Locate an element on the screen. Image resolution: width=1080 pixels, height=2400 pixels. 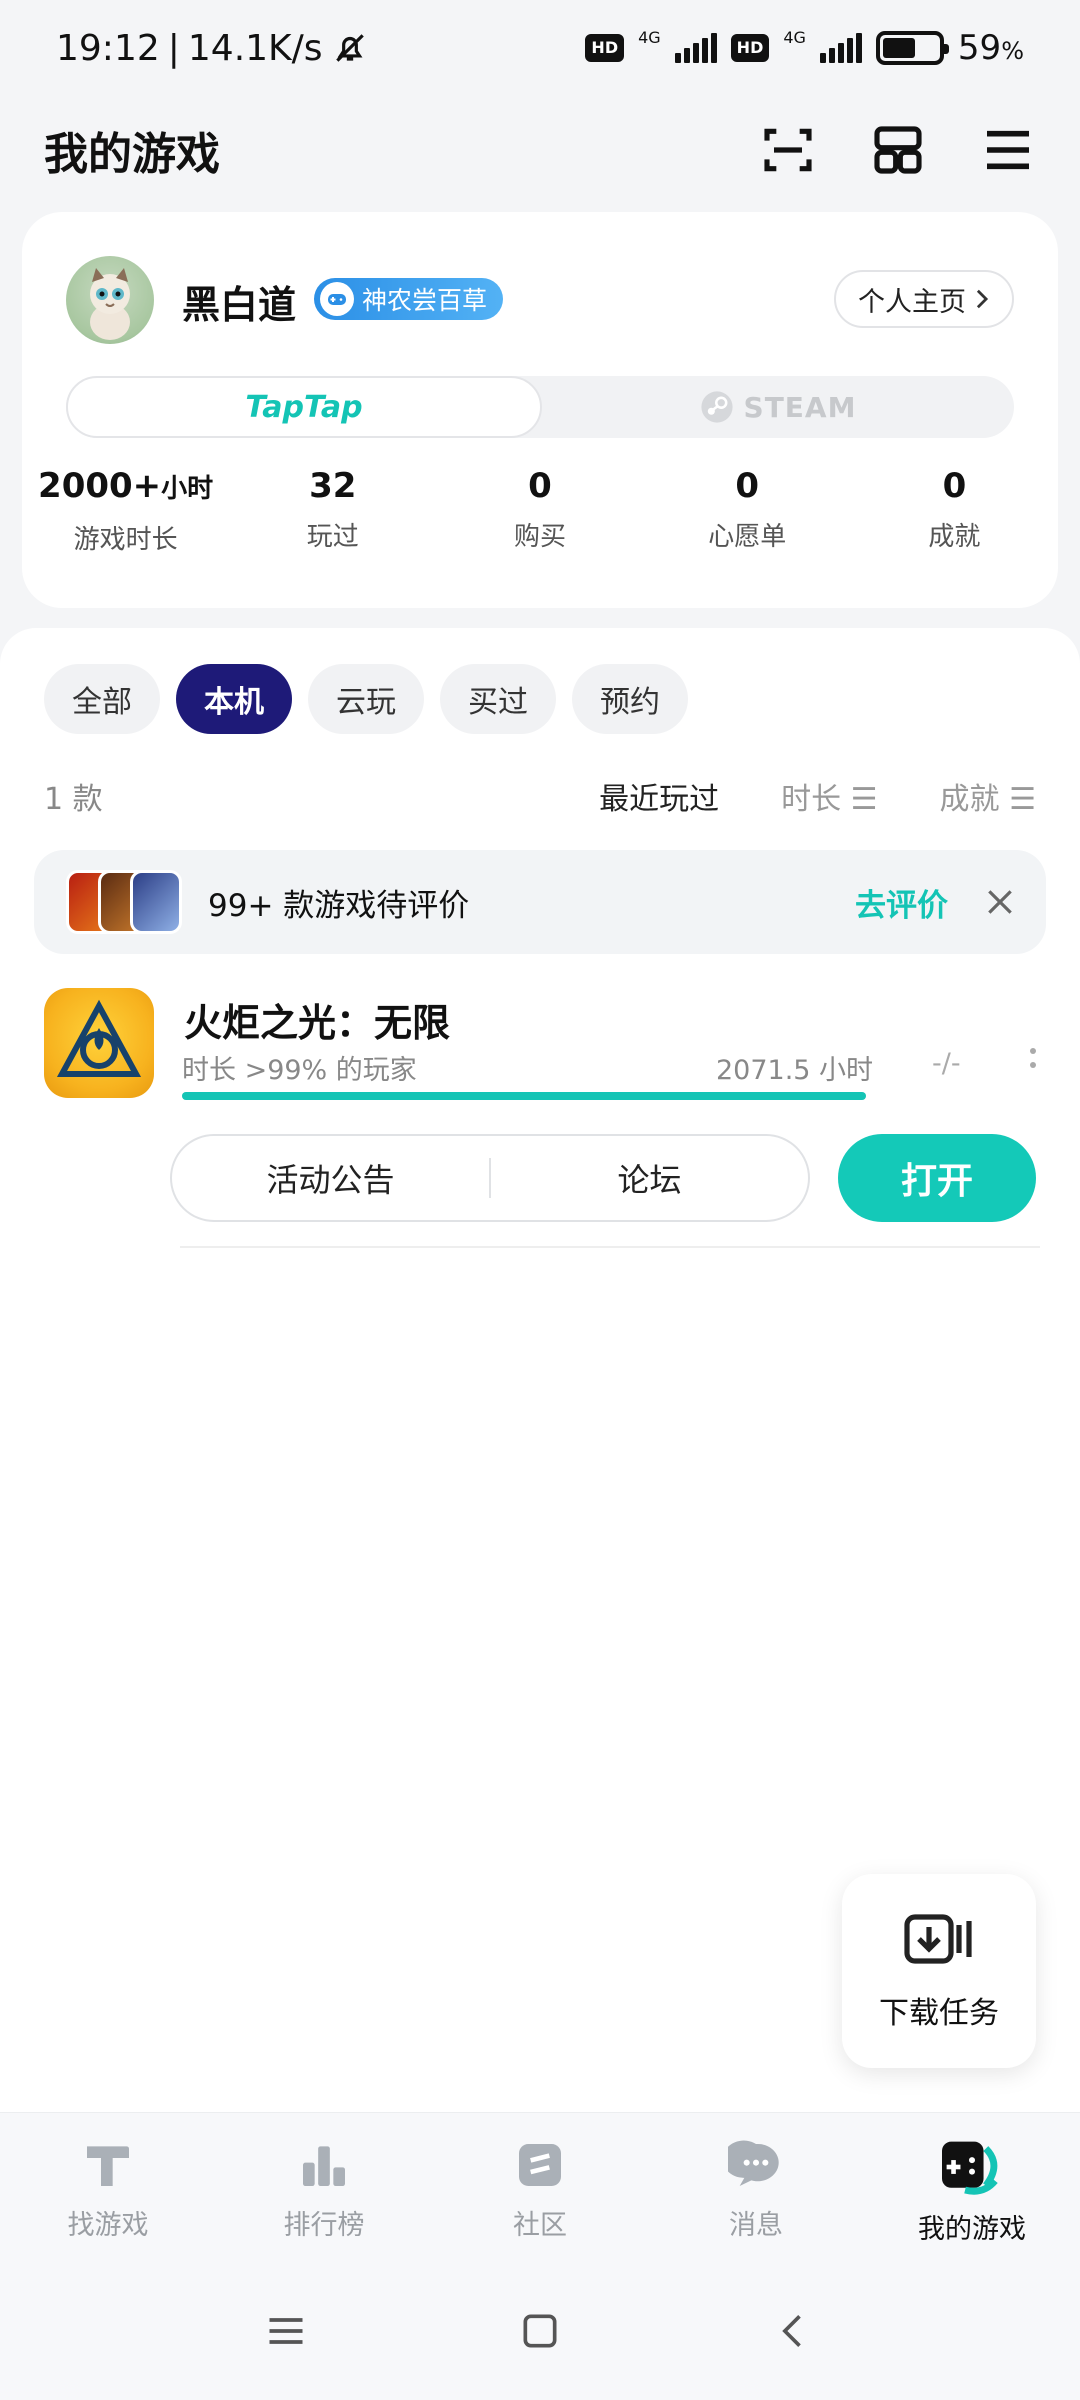
back-icon is located at coordinates (794, 2331).